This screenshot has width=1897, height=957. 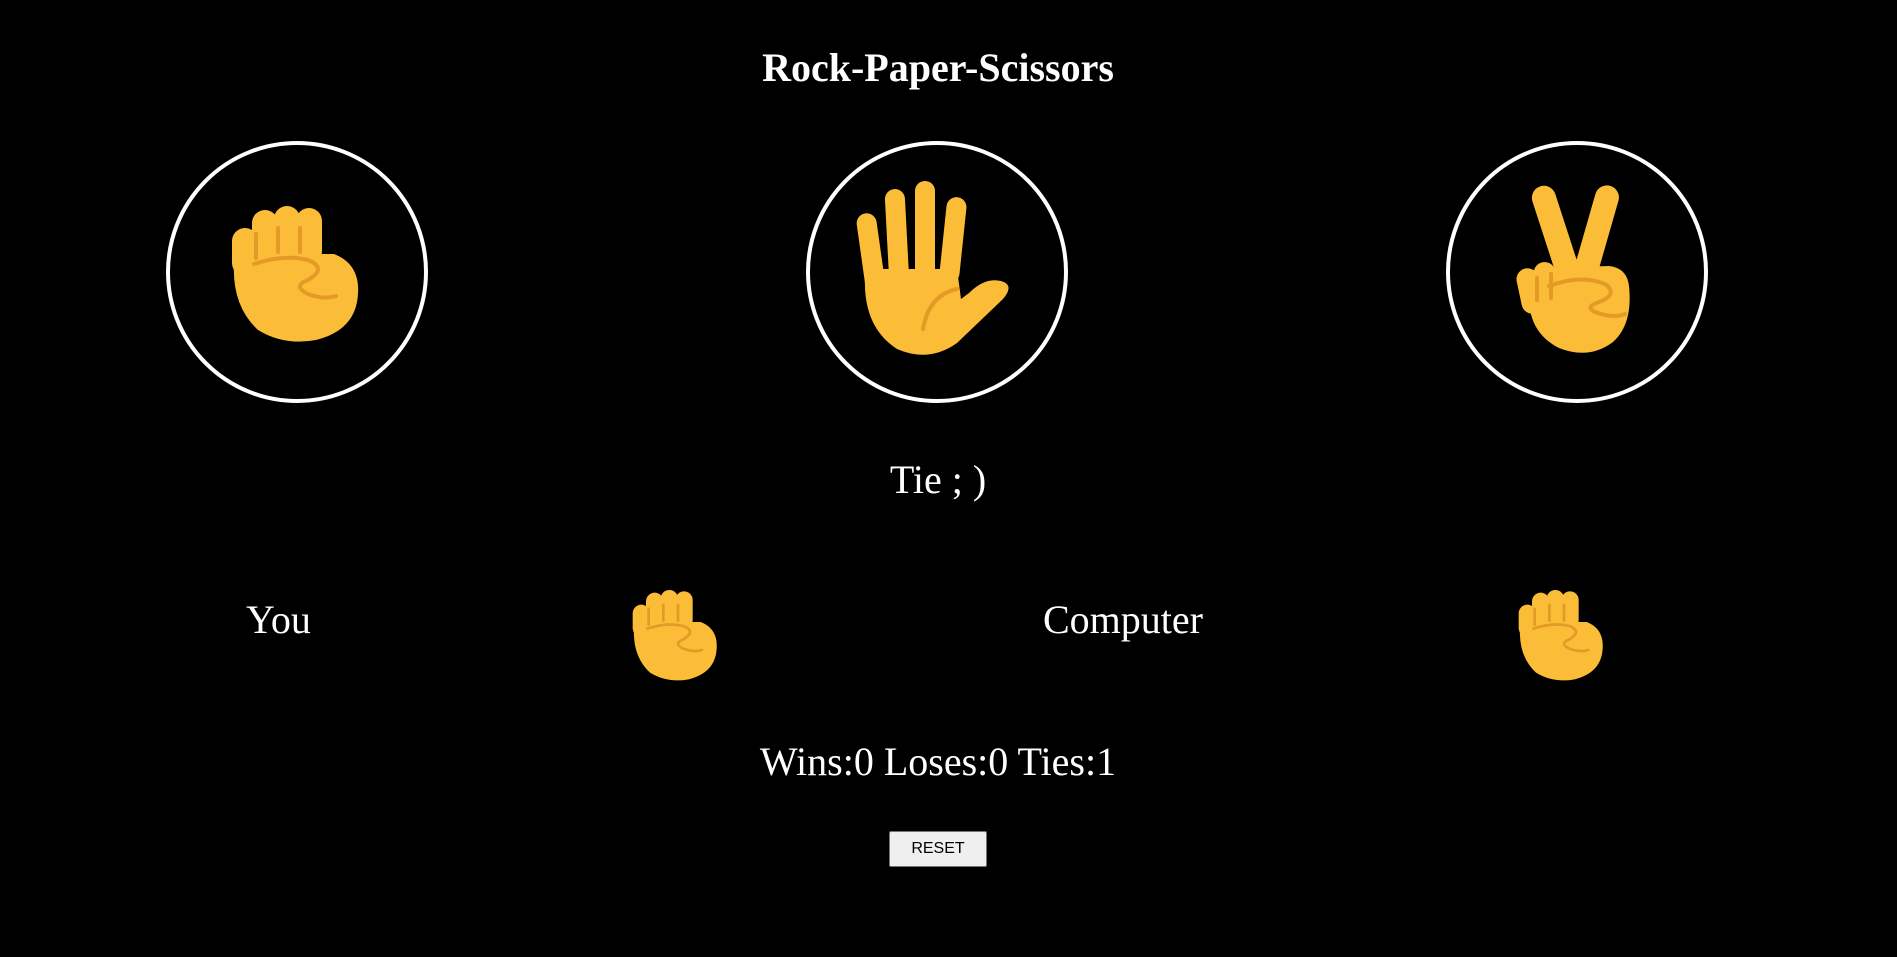 I want to click on scoreboard: Wins:0 Loses:0 Ties:1, so click(x=938, y=761).